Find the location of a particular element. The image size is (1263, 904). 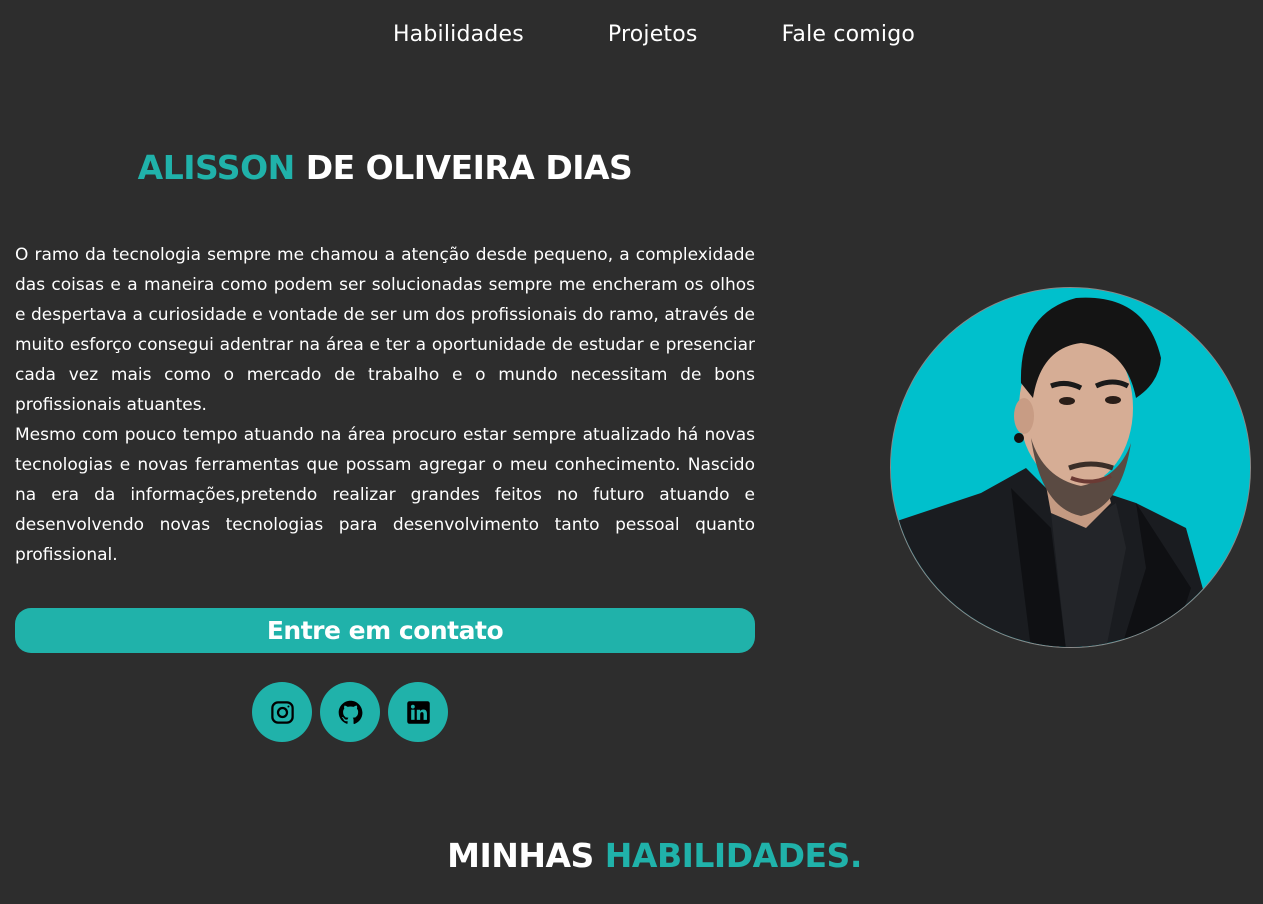

linkedin-icon is located at coordinates (418, 712).